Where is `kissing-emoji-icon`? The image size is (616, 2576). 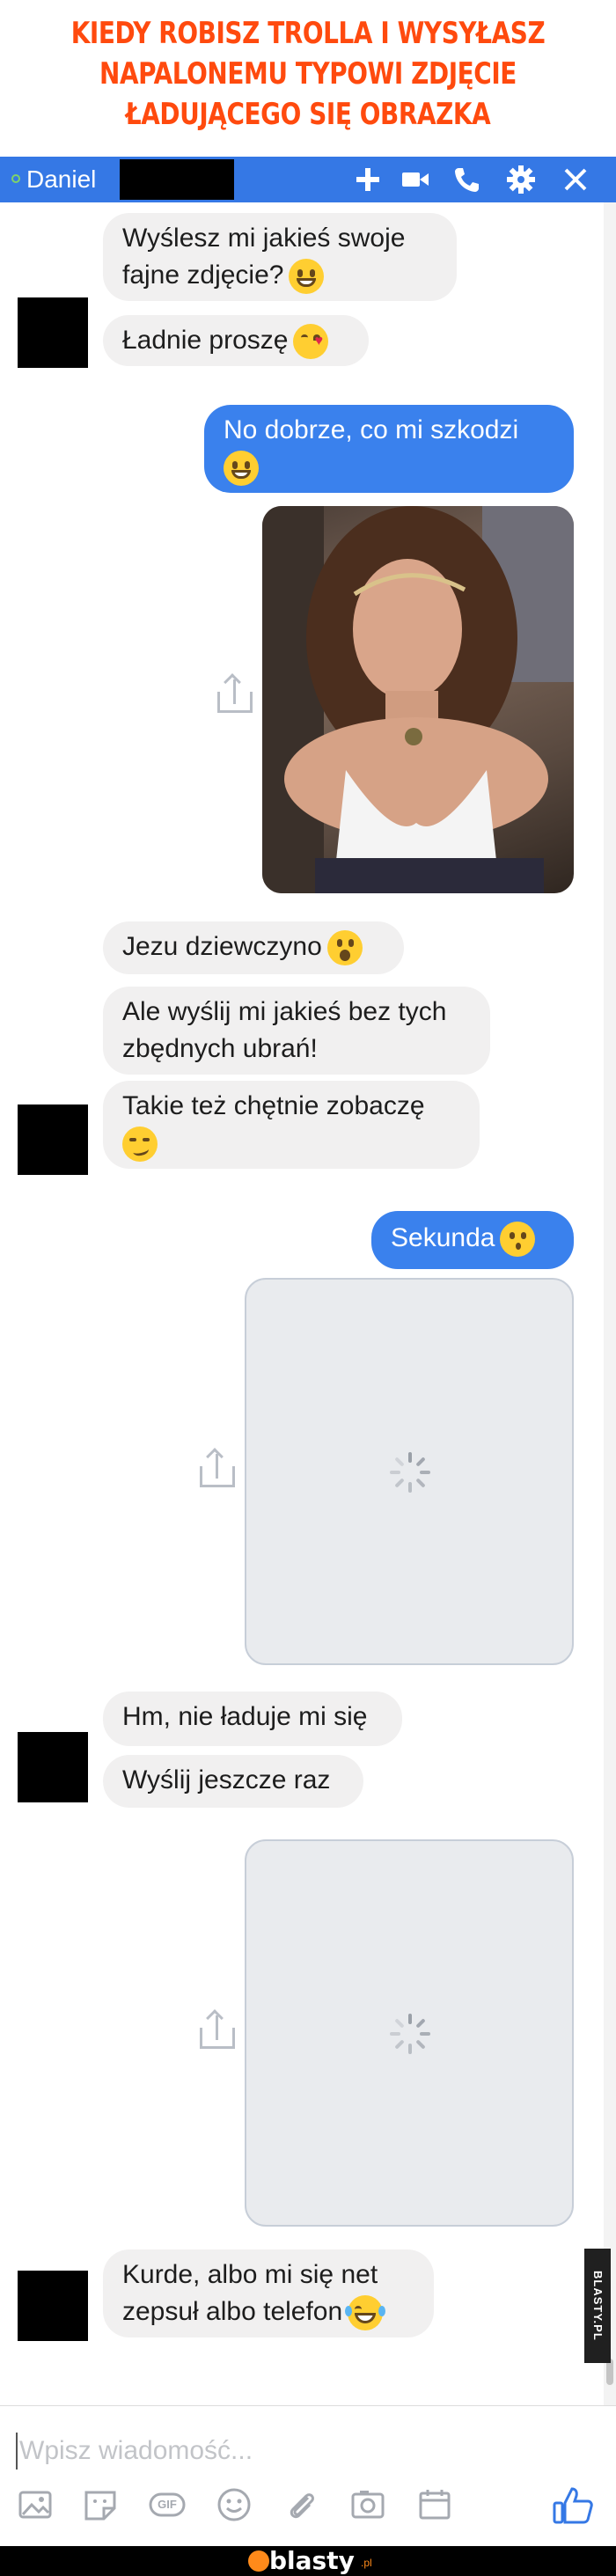
kissing-emoji-icon is located at coordinates (518, 1240).